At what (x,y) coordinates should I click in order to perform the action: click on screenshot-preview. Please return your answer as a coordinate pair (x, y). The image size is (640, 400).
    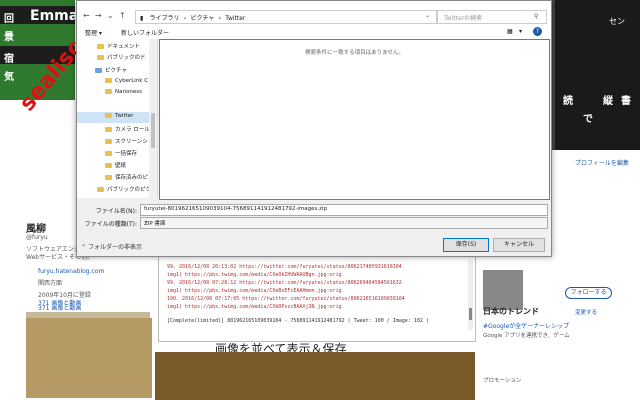
    Looking at the image, I should click on (315, 376).